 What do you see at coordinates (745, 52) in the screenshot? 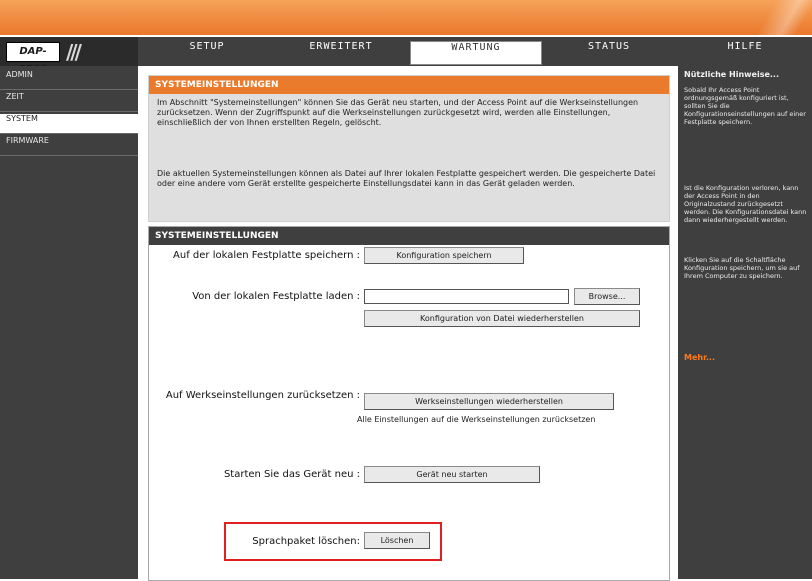
I see `tab-hilfe: HILFE` at bounding box center [745, 52].